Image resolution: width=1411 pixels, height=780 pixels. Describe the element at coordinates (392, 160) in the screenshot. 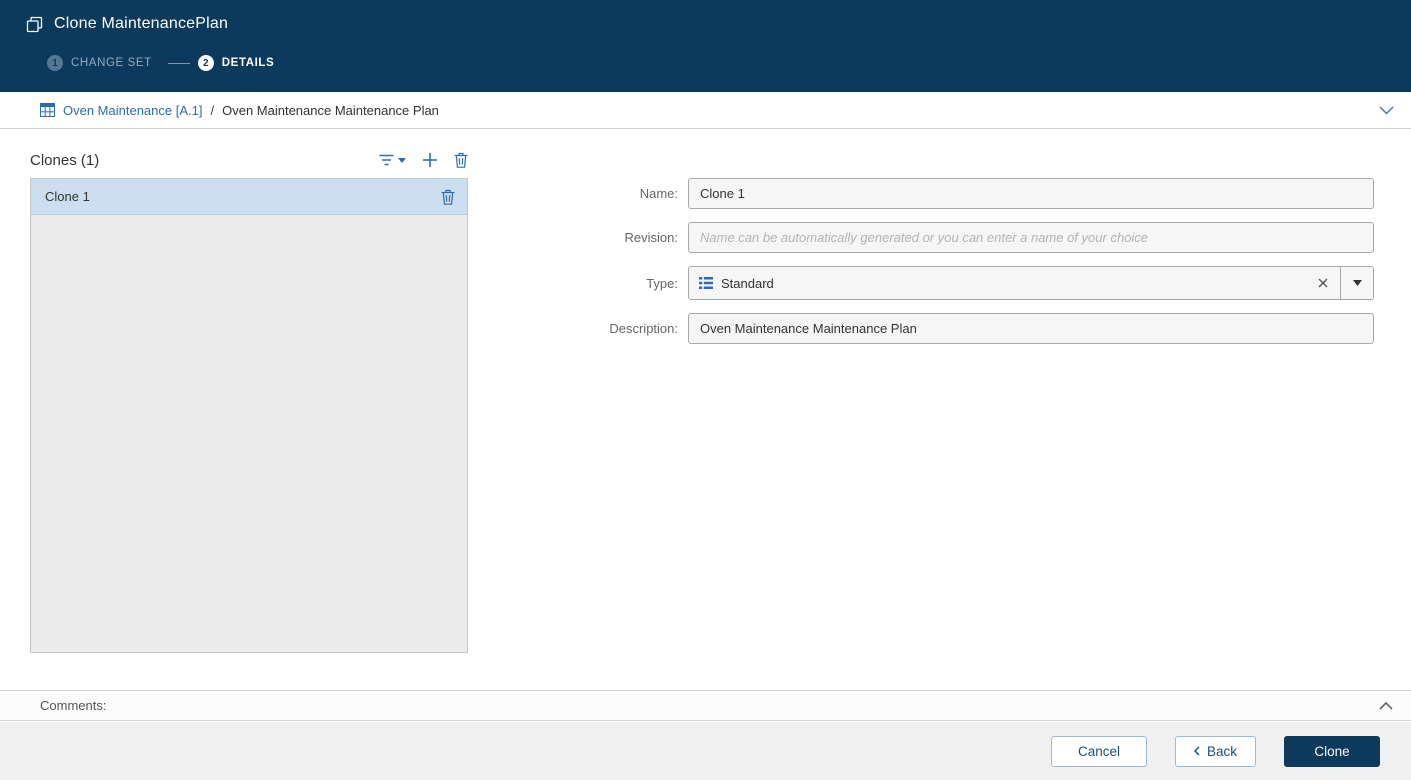

I see `filter-icon` at that location.